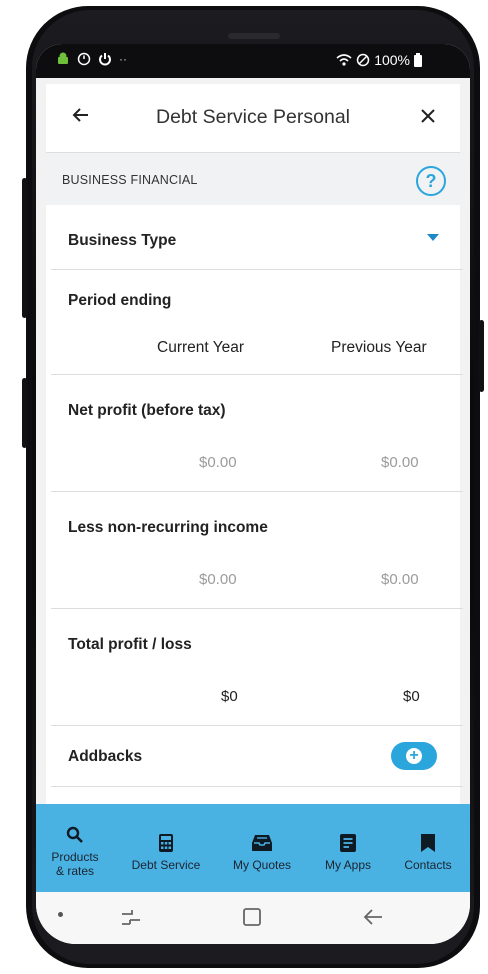 The width and height of the screenshot is (488, 974). Describe the element at coordinates (60, 914) in the screenshot. I see `dot-indicator-icon` at that location.